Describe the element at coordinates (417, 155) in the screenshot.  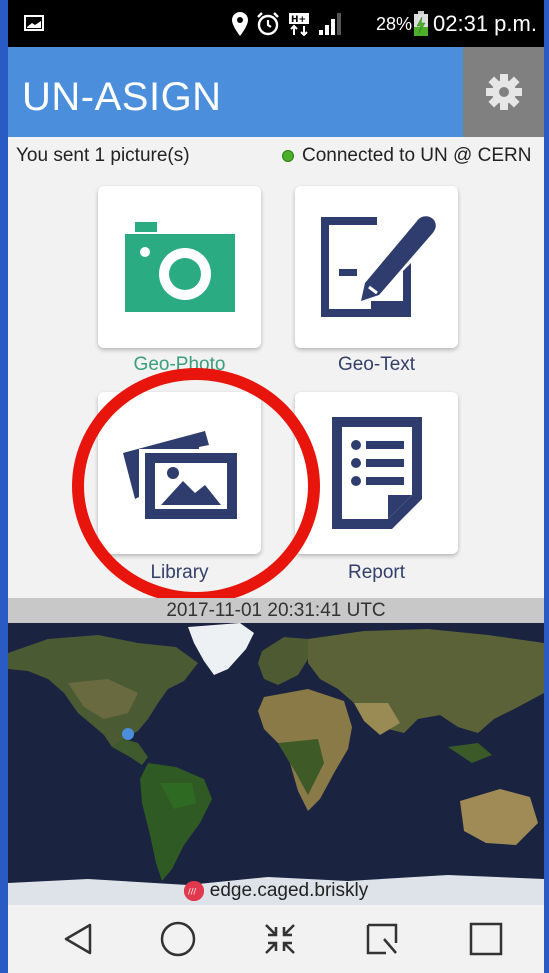
I see `connection-text: Connected to UN @ CERN` at that location.